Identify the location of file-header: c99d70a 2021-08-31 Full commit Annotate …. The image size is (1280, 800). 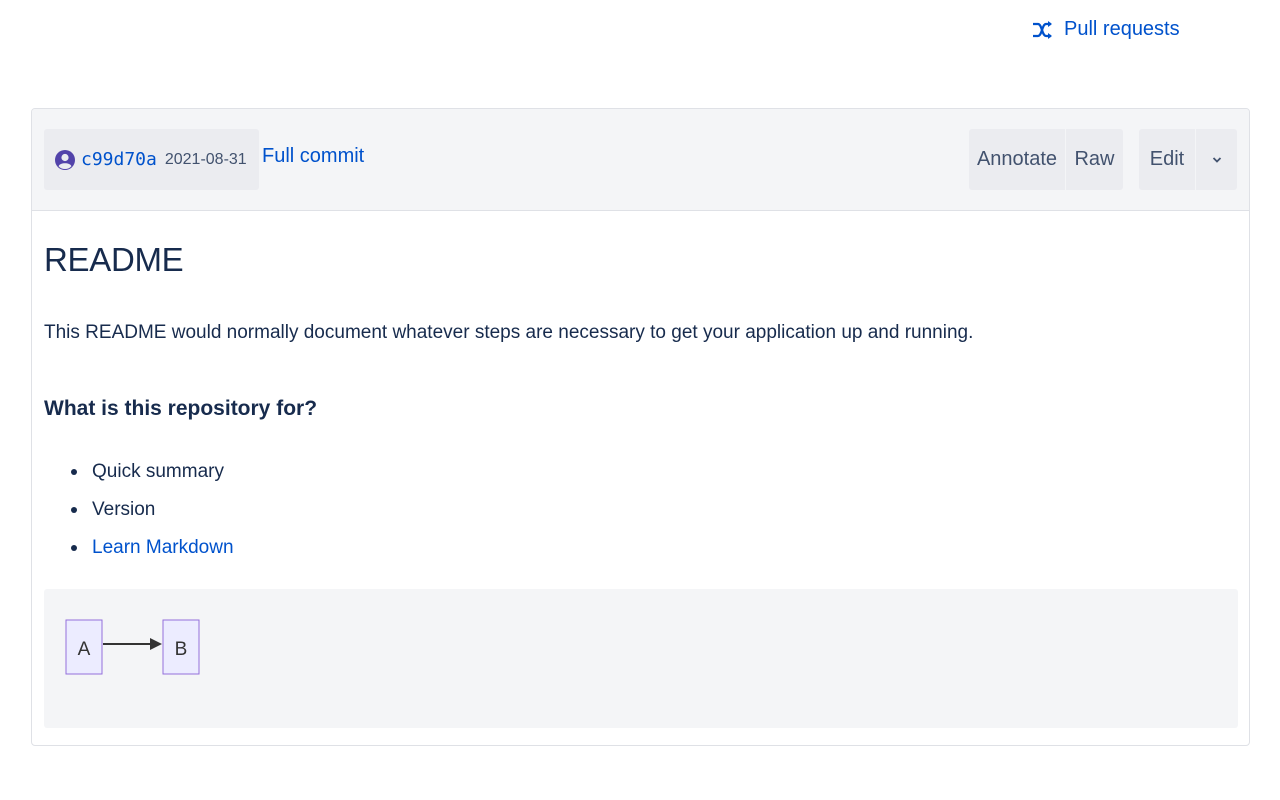
(640, 160).